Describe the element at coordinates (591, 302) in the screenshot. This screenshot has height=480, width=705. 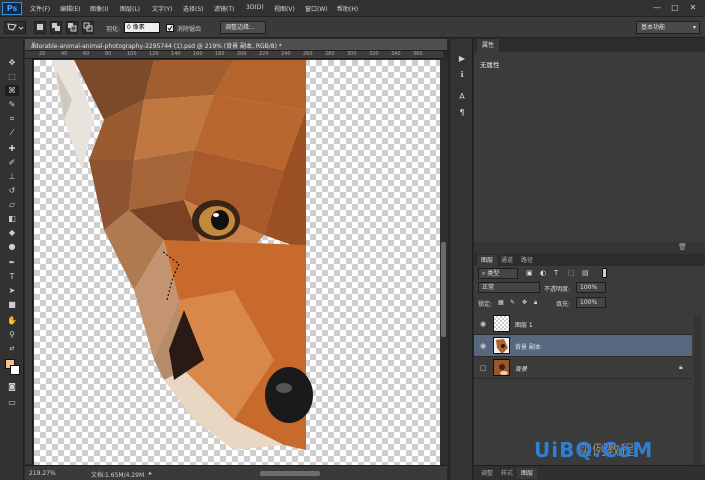
I see `fill-input: 100%` at that location.